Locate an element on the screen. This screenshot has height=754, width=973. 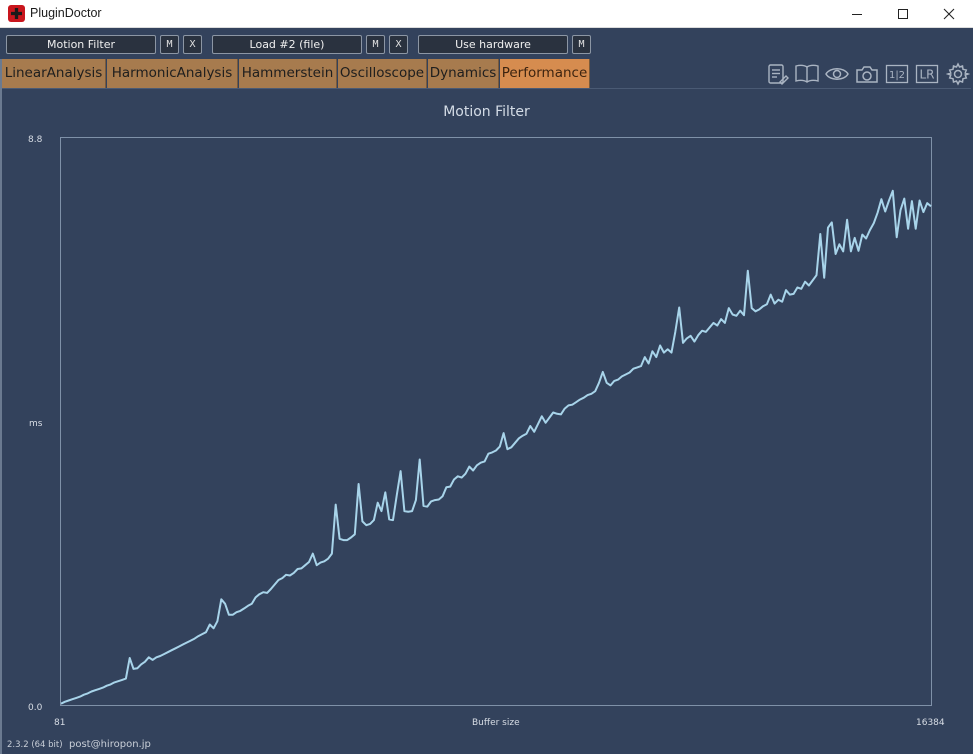
y-tick-label-min: 0.0 is located at coordinates (35, 708).